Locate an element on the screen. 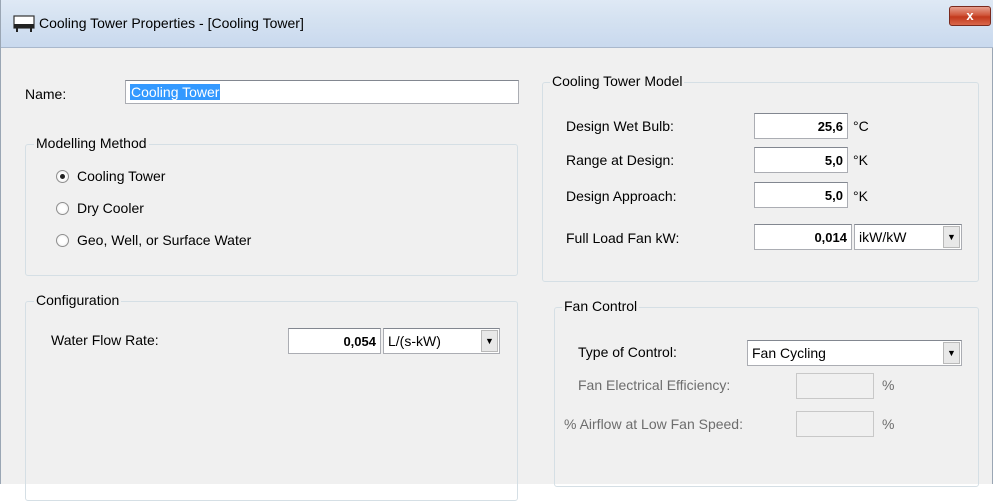 The width and height of the screenshot is (993, 501). name-label: Name: is located at coordinates (46, 94).